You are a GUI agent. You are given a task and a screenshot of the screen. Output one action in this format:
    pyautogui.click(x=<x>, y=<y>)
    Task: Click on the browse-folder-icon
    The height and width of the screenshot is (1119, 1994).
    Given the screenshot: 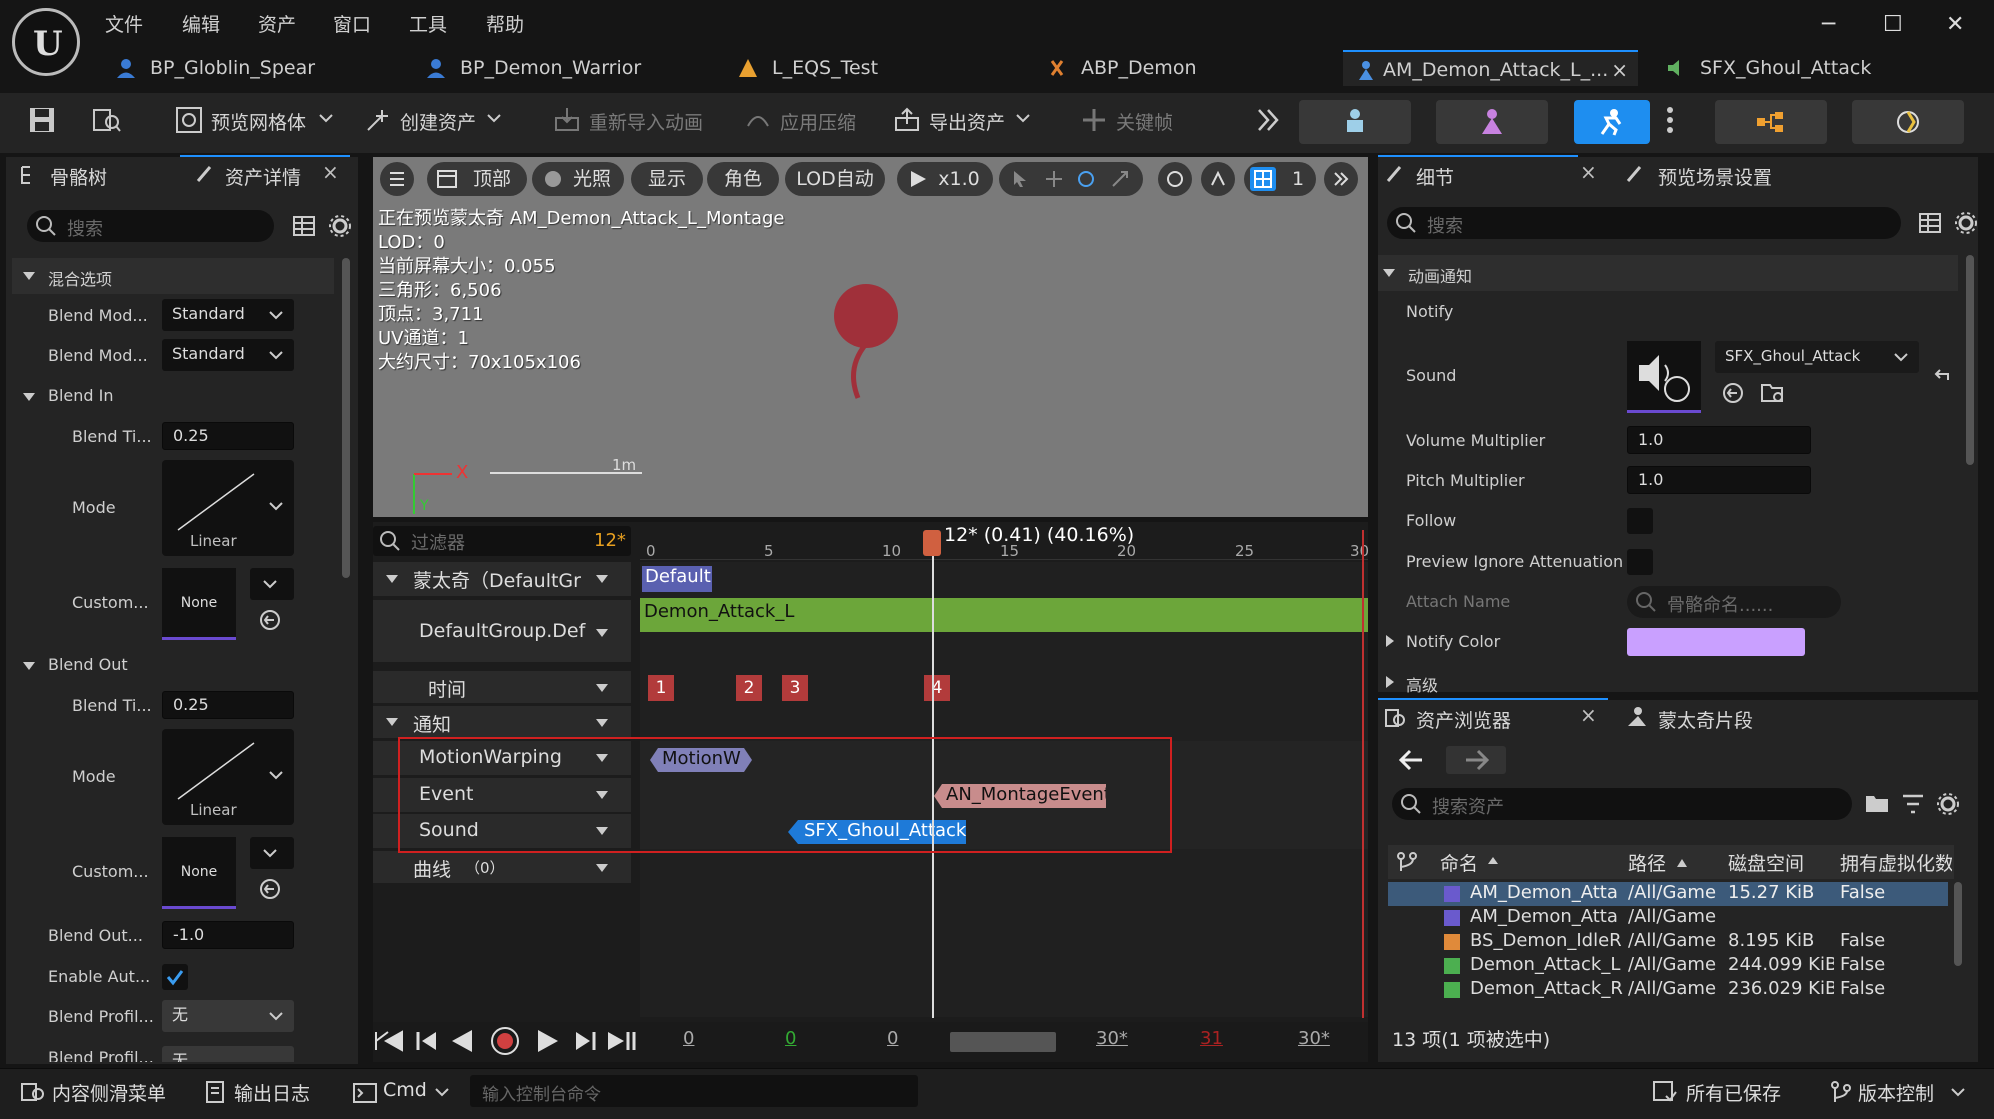 What is the action you would take?
    pyautogui.click(x=1773, y=393)
    